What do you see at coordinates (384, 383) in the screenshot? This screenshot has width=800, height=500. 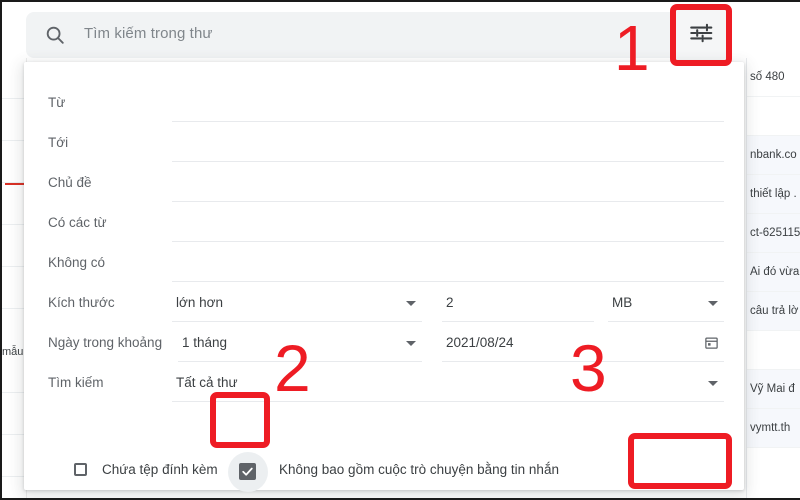 I see `field-row-search-scope: Tìm kiếm Tất cả thư` at bounding box center [384, 383].